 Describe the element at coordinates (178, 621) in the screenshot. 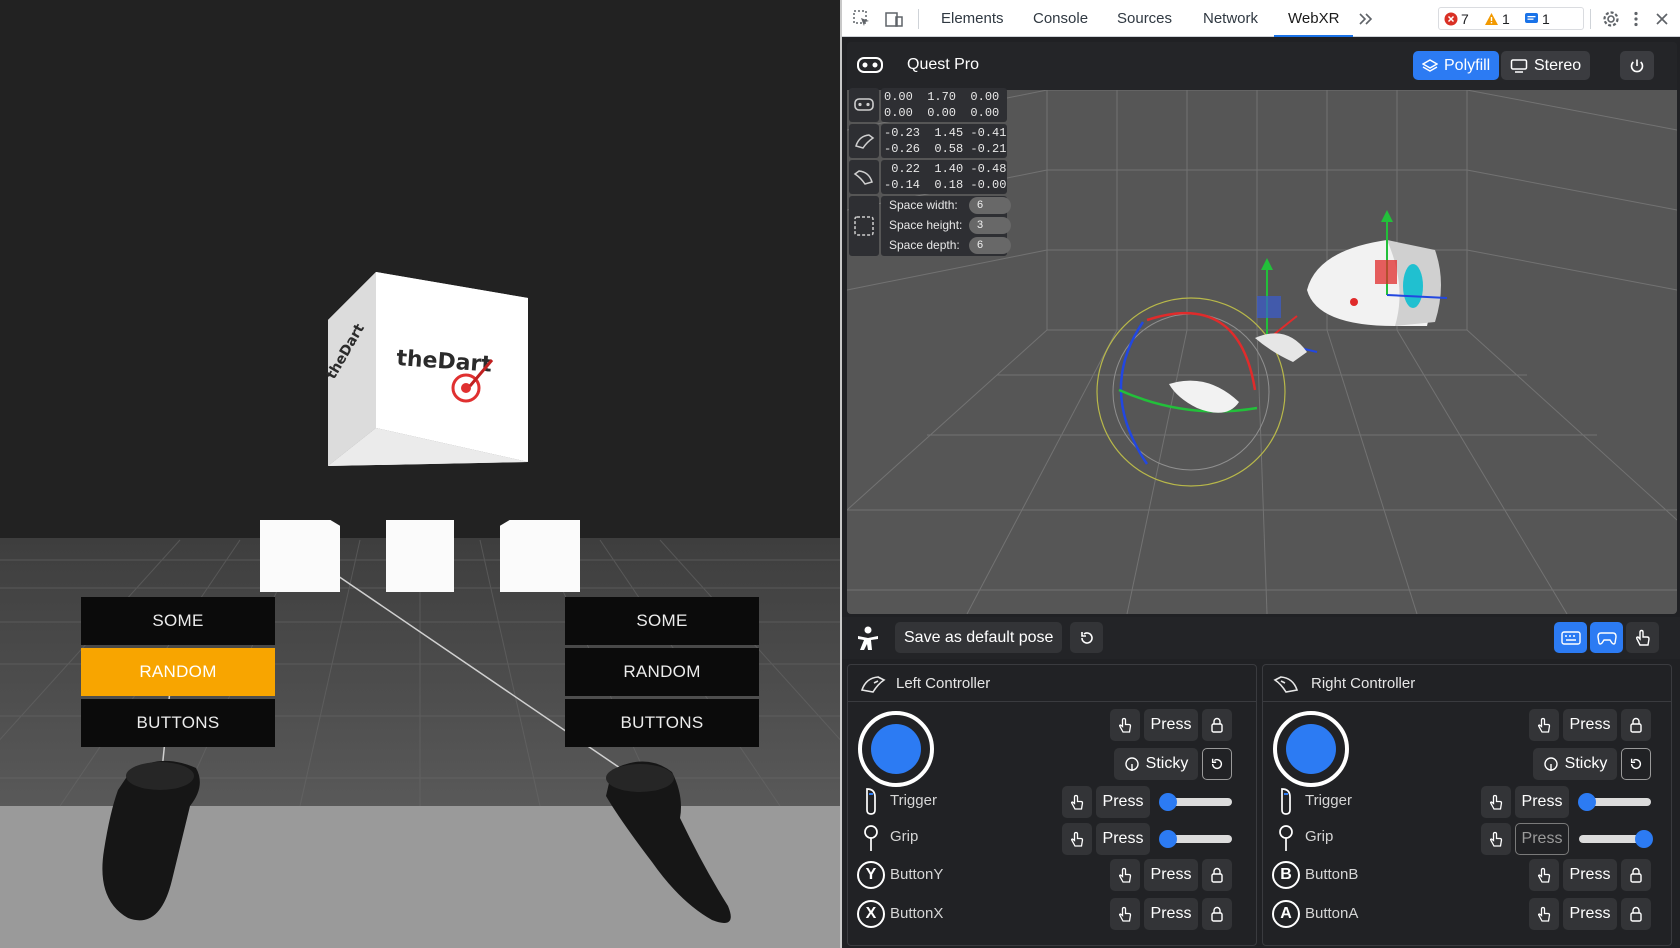

I see `left-menu-some-button: SOME` at that location.